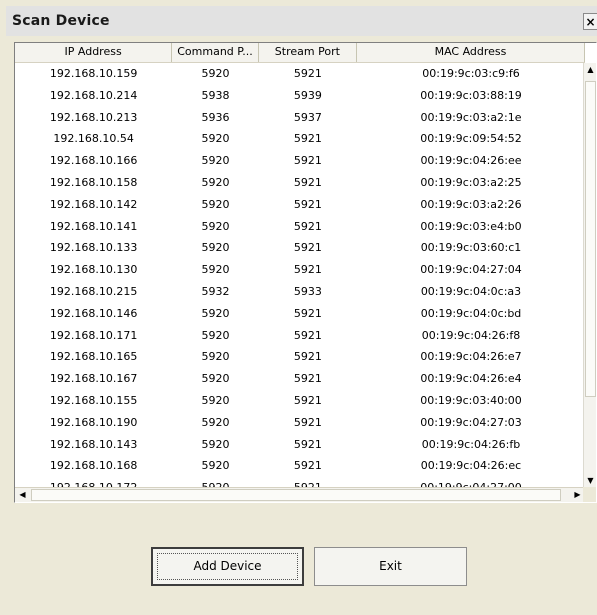  What do you see at coordinates (471, 400) in the screenshot?
I see `cell-mac-address: 00:19:9c:03:40:00` at bounding box center [471, 400].